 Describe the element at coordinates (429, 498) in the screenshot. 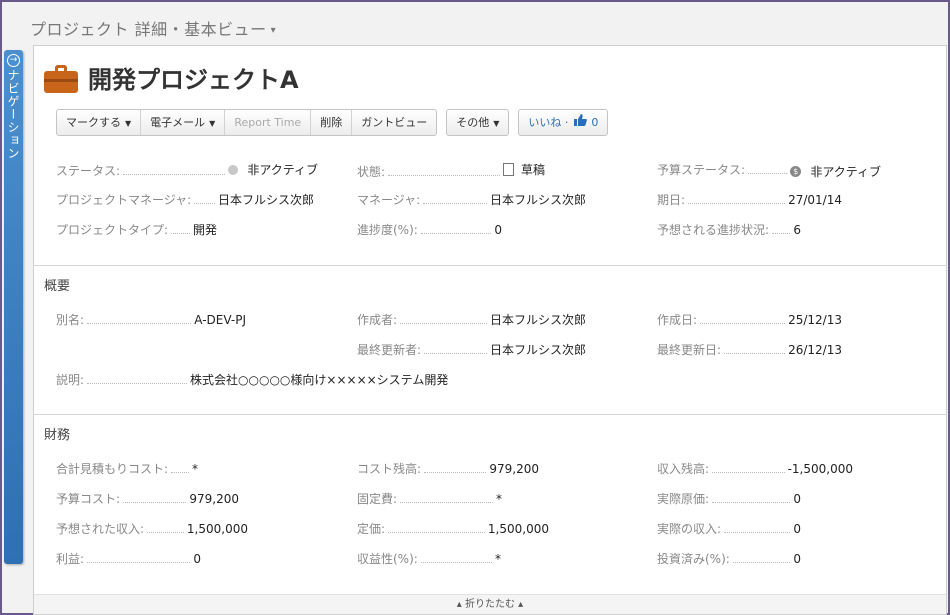

I see `field-fixed-cost: 固定費: *` at that location.